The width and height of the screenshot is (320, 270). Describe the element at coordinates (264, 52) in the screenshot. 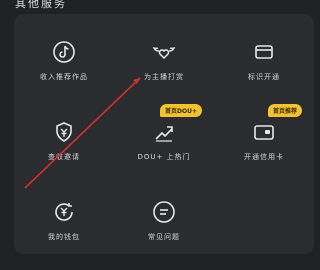

I see `card-icon` at that location.